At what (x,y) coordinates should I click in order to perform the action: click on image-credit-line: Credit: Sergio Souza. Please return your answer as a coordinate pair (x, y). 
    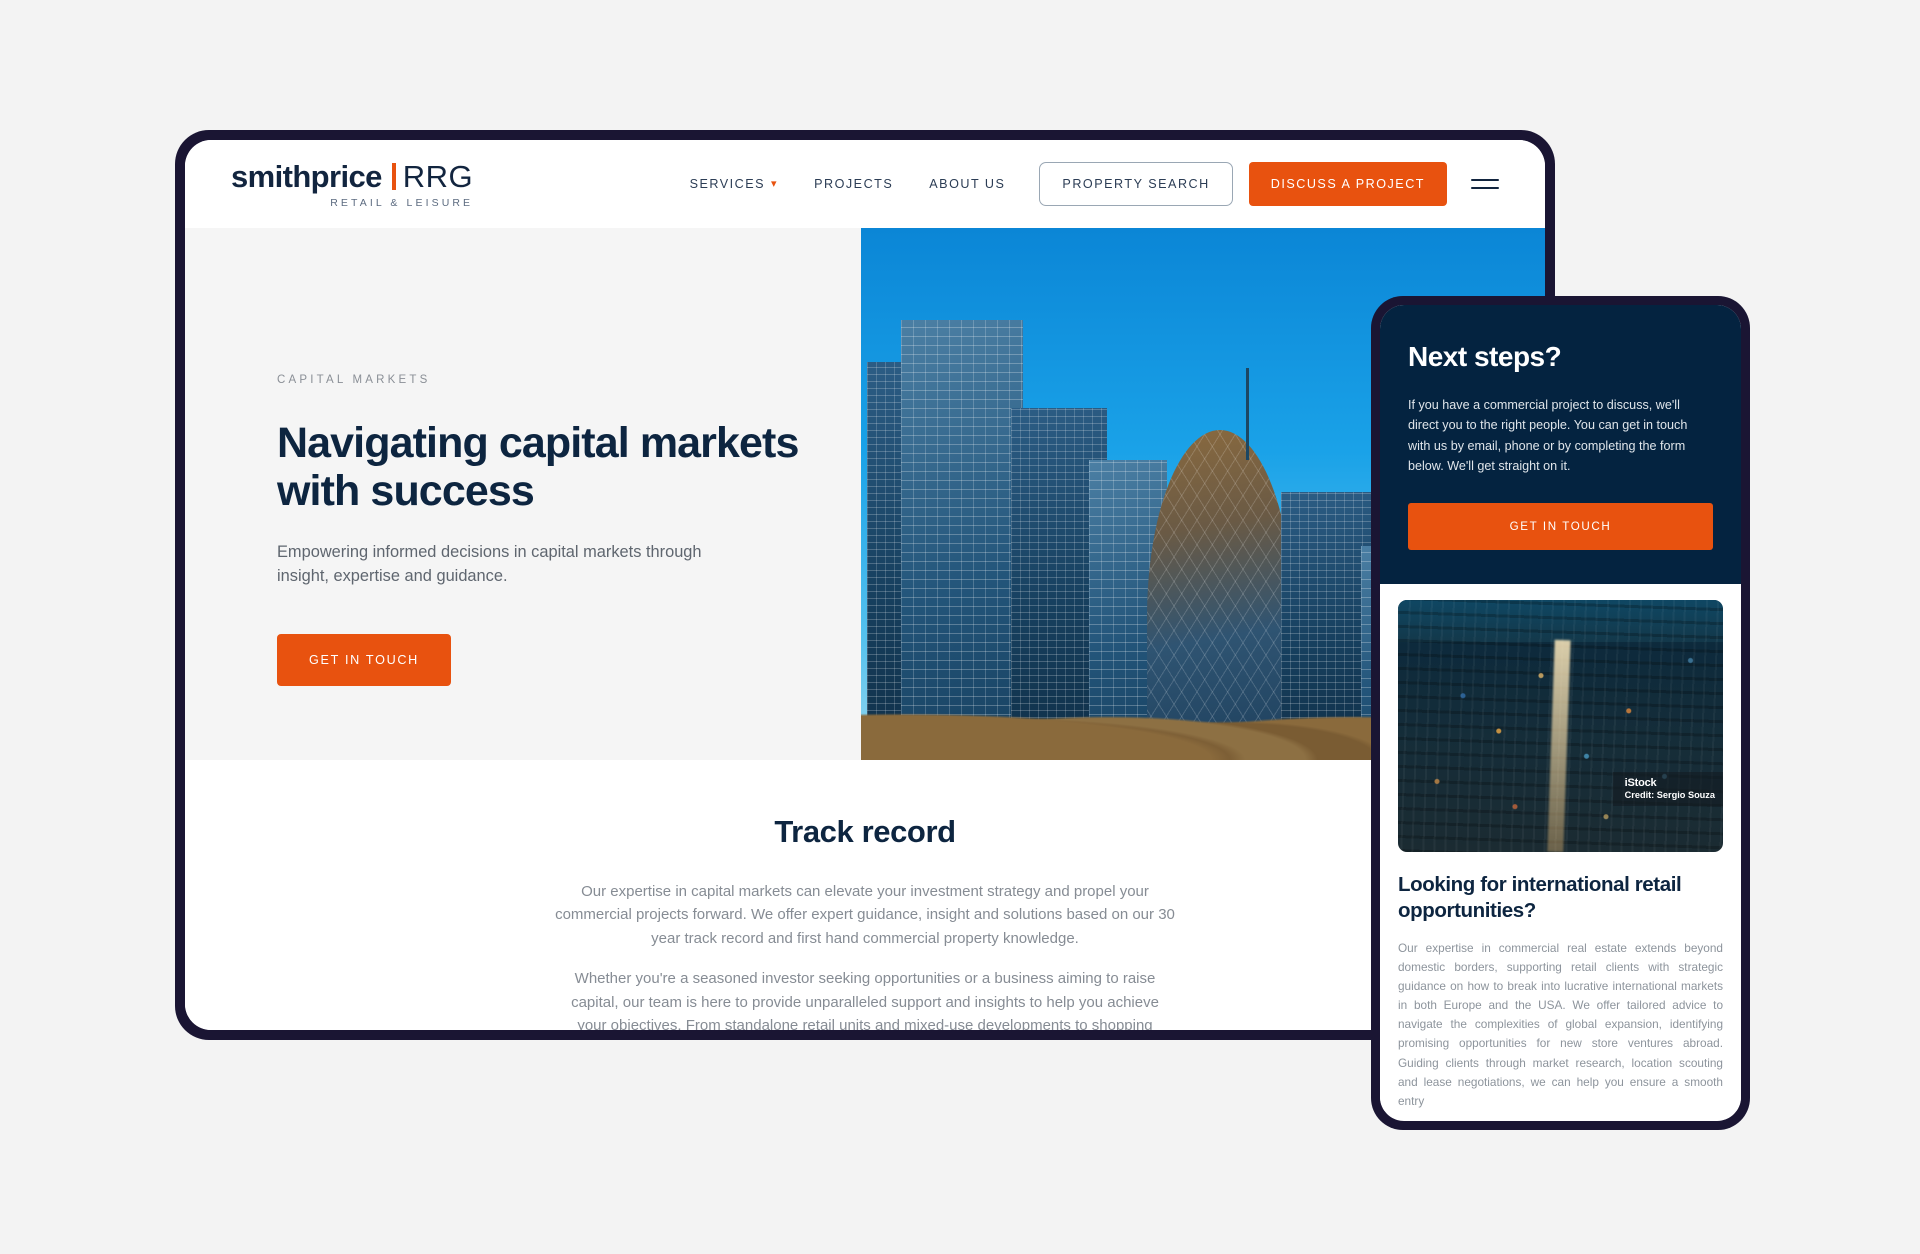
    Looking at the image, I should click on (1669, 794).